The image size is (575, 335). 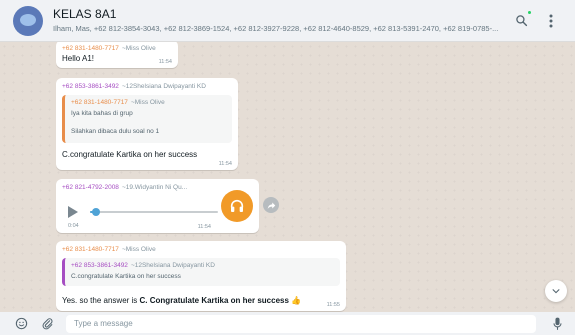 I want to click on message-text: Hello A1!, so click(x=78, y=58).